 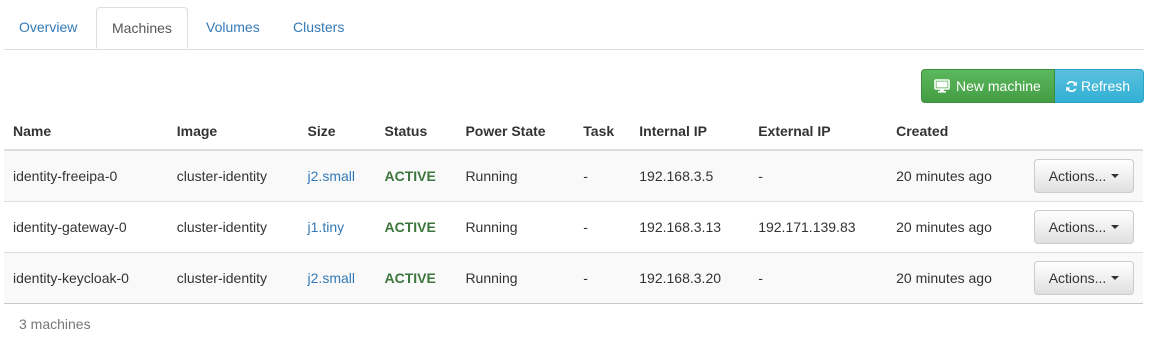 I want to click on machine-size-link: j1.tiny, so click(x=326, y=227).